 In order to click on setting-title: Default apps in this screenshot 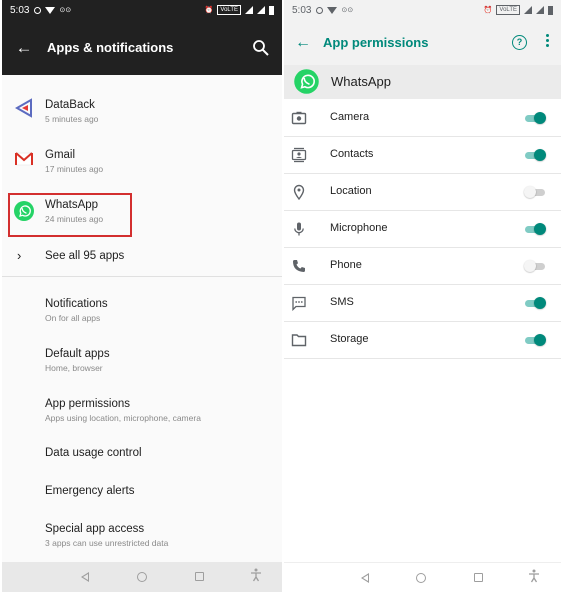, I will do `click(77, 354)`.